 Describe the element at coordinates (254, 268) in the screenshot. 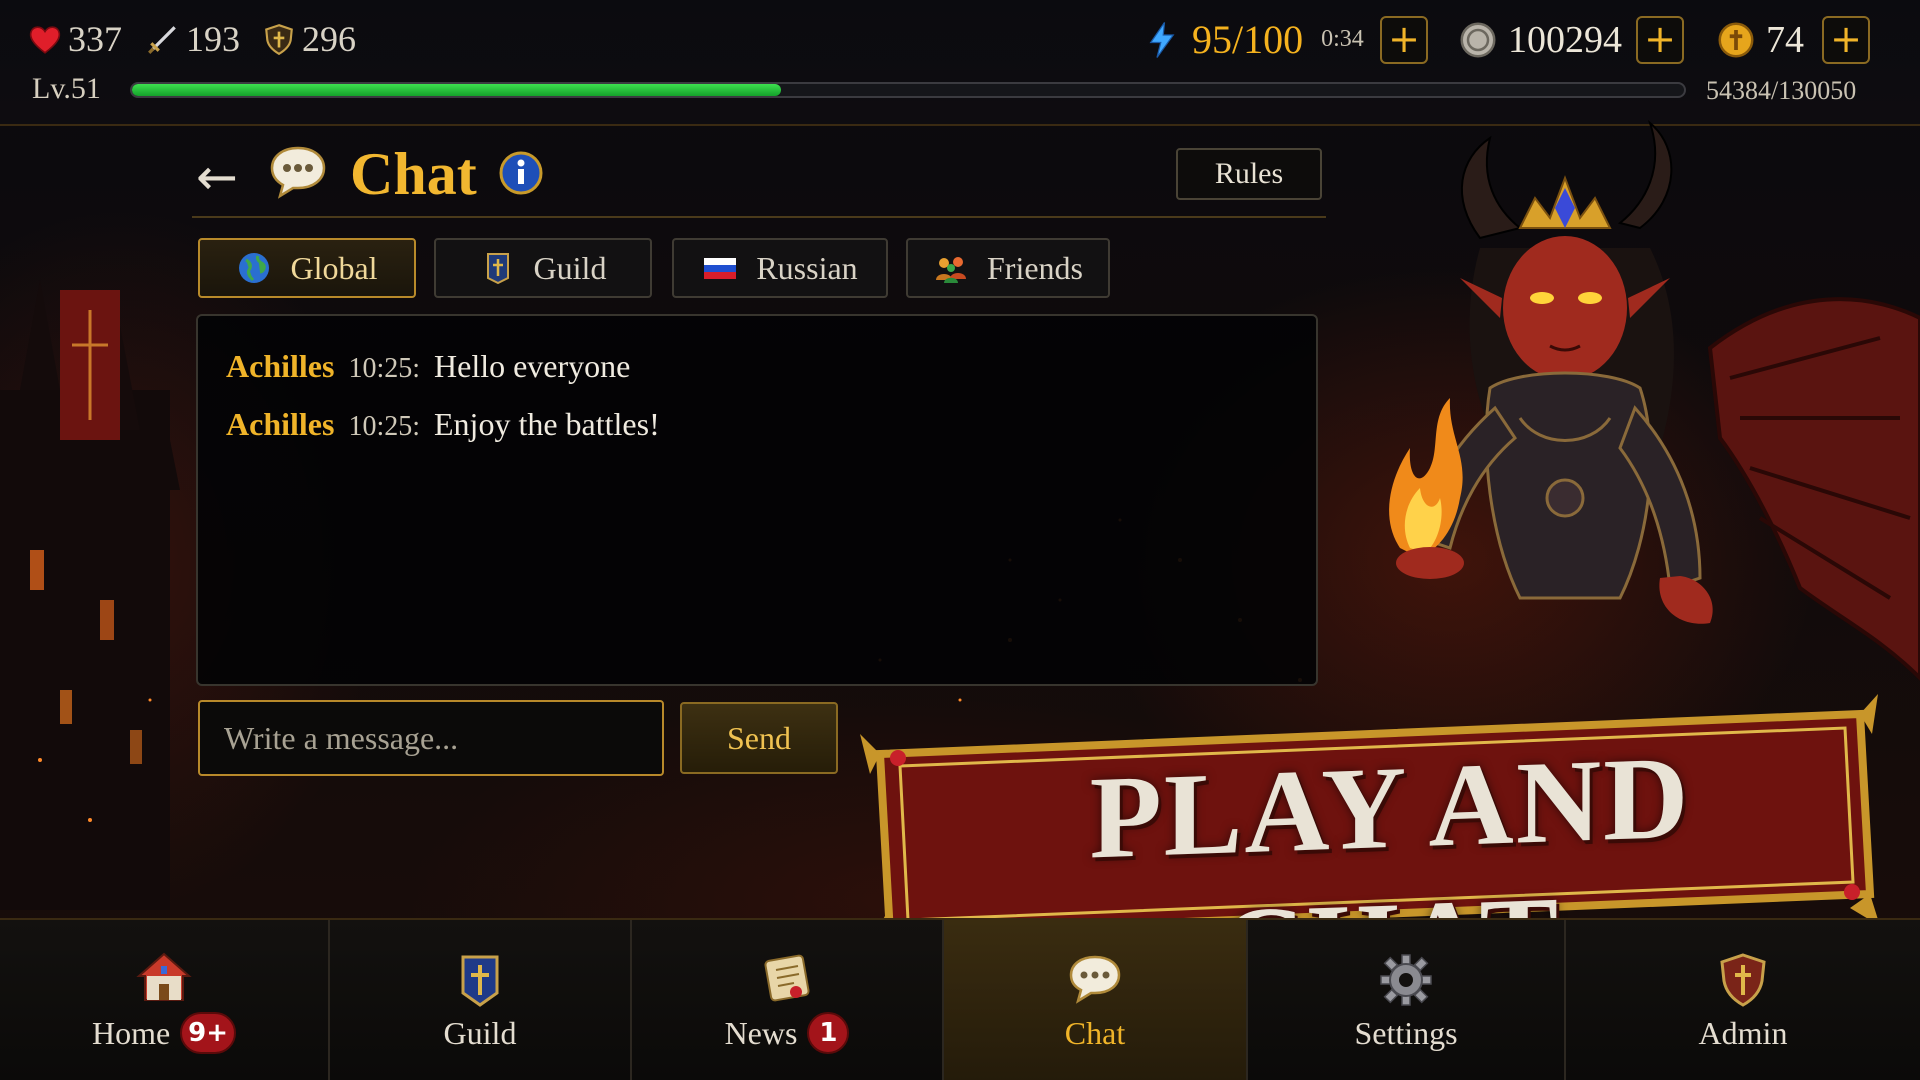

I see `globe-icon` at that location.